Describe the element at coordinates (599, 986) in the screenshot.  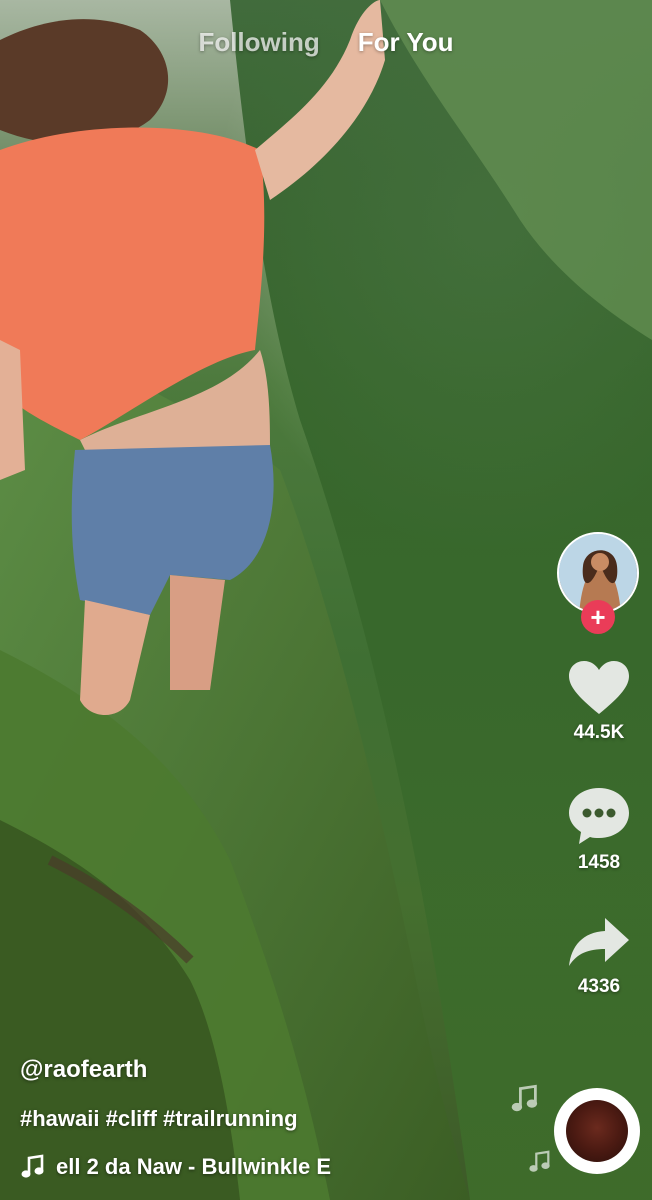
I see `share-count: 4336` at that location.